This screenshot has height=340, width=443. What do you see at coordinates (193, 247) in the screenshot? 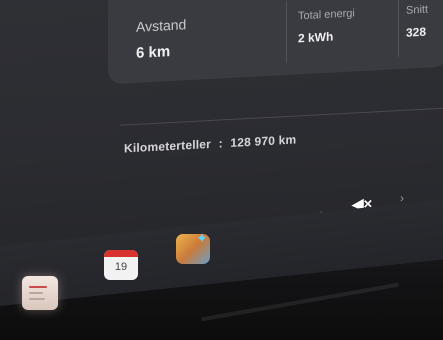
I see `toybox-app-icon: ✦` at bounding box center [193, 247].